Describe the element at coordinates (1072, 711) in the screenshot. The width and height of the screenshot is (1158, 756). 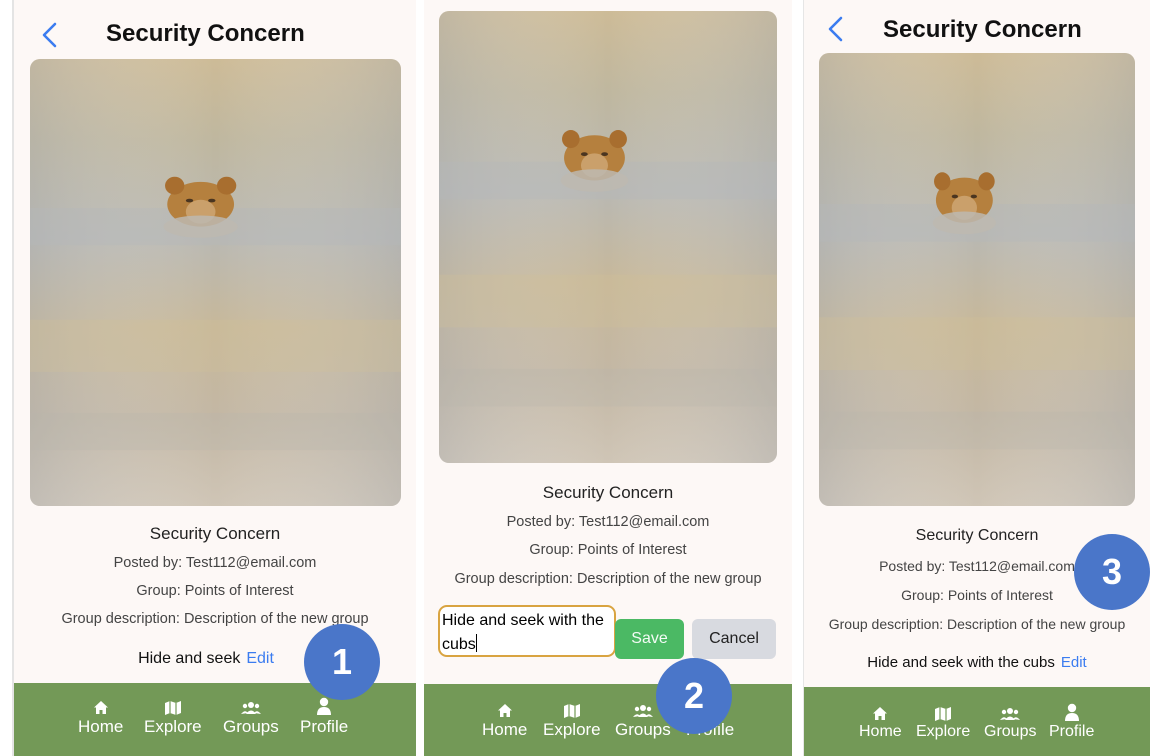
I see `profile-icon` at that location.